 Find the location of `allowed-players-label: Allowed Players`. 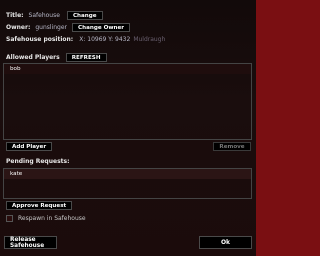

allowed-players-label: Allowed Players is located at coordinates (33, 57).